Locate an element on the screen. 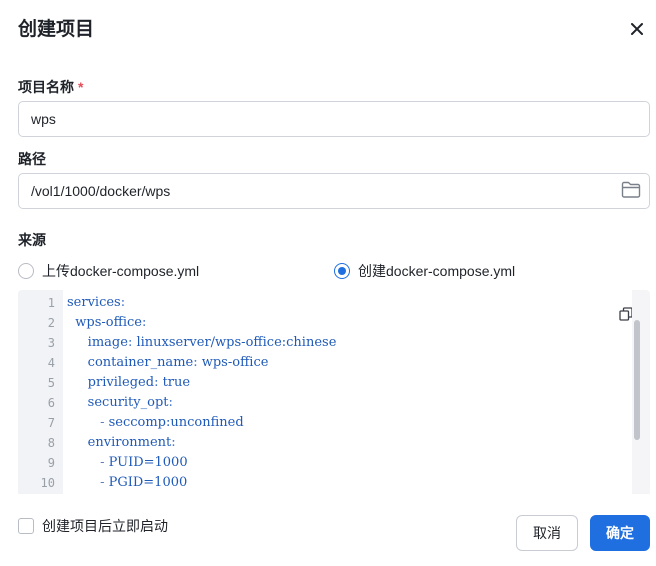  project-name-input: wps is located at coordinates (334, 119).